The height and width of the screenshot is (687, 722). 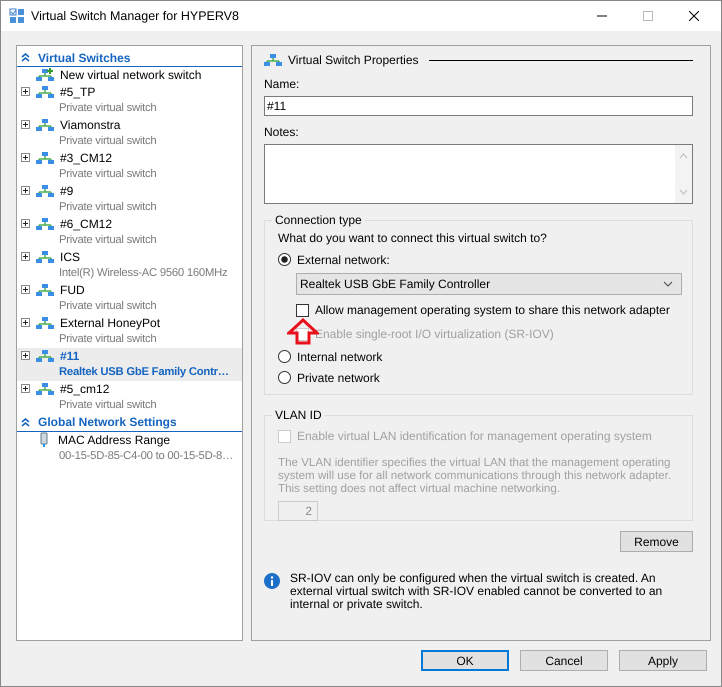 I want to click on switch-list-item: #6_CM12 Private virtual switch, so click(x=129, y=232).